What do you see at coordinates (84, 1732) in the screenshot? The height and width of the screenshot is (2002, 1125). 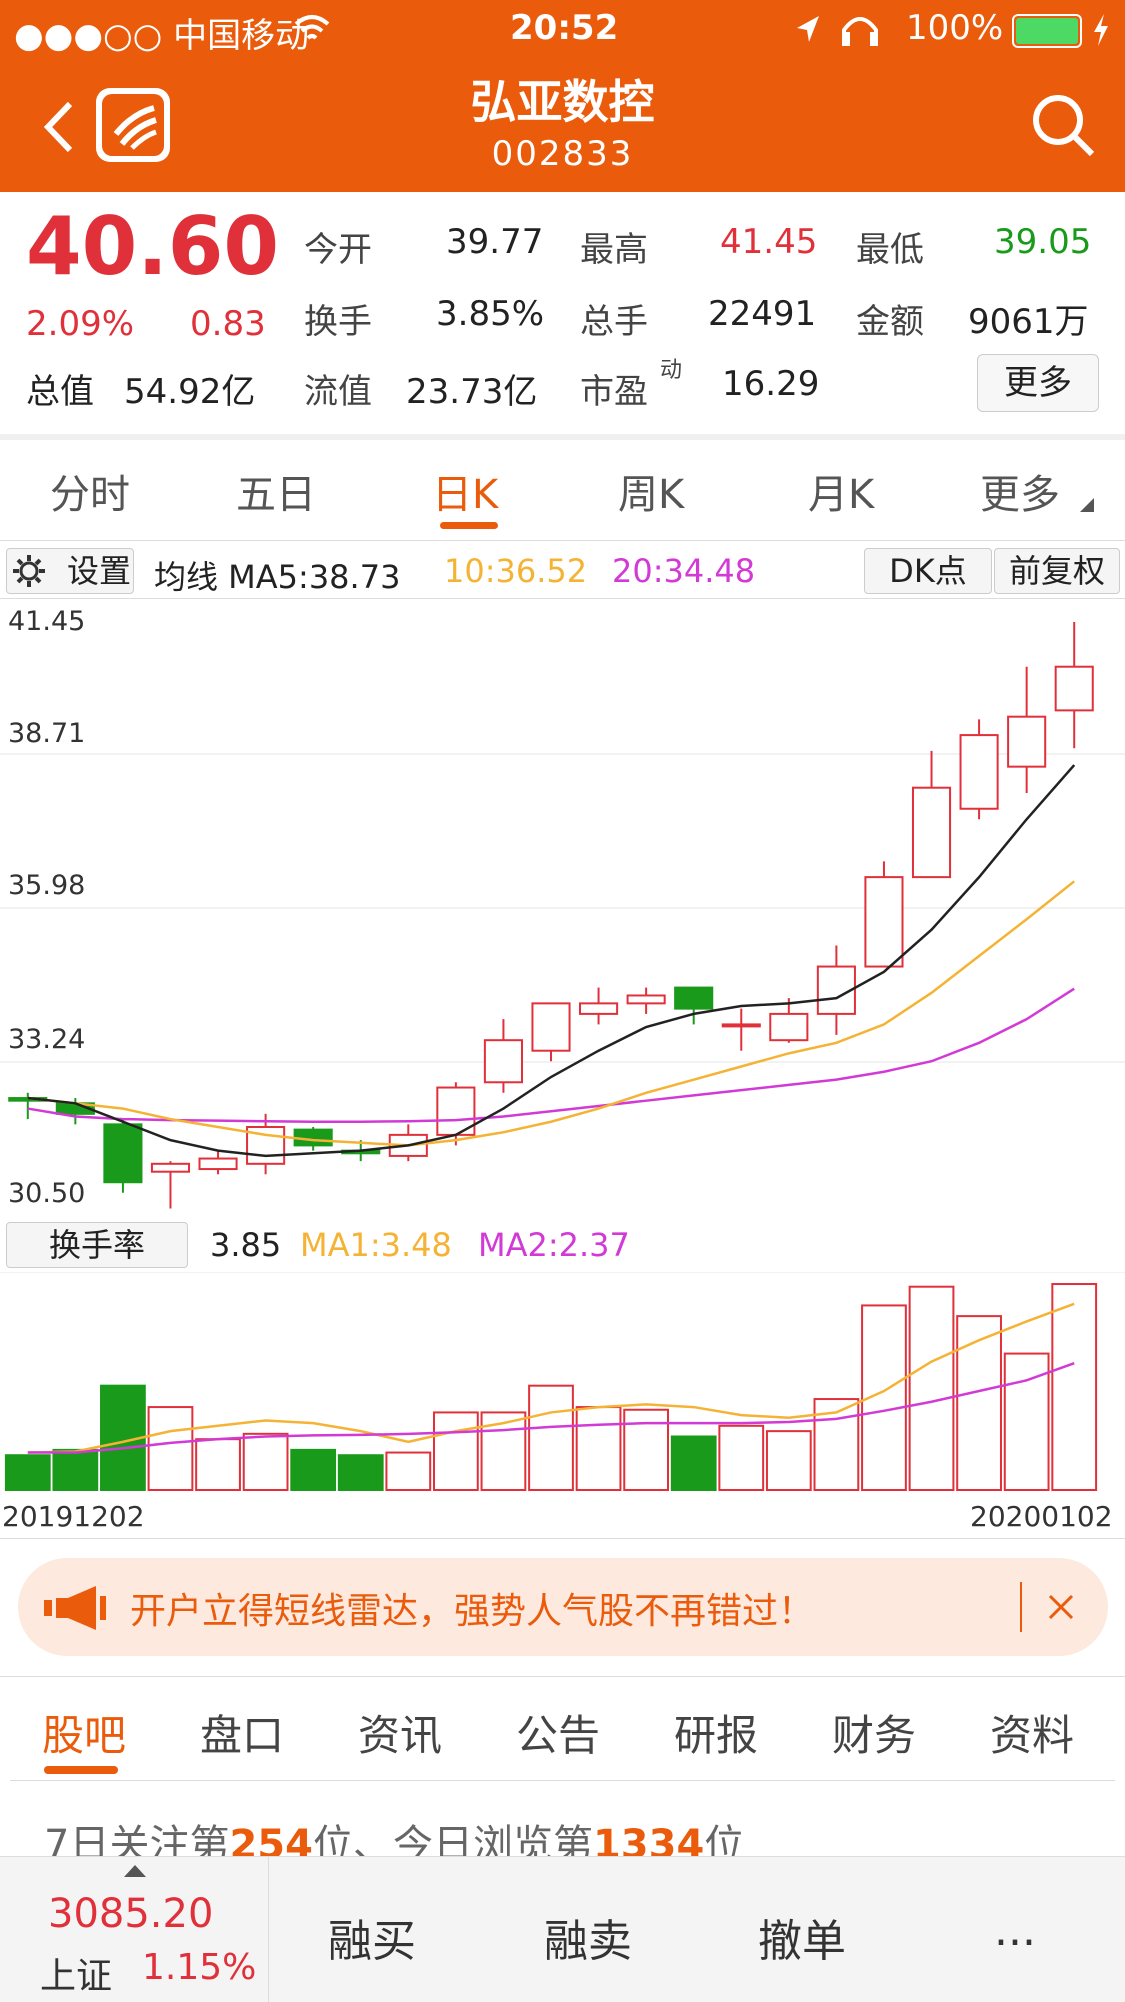 I see `tab-forum: 股吧` at bounding box center [84, 1732].